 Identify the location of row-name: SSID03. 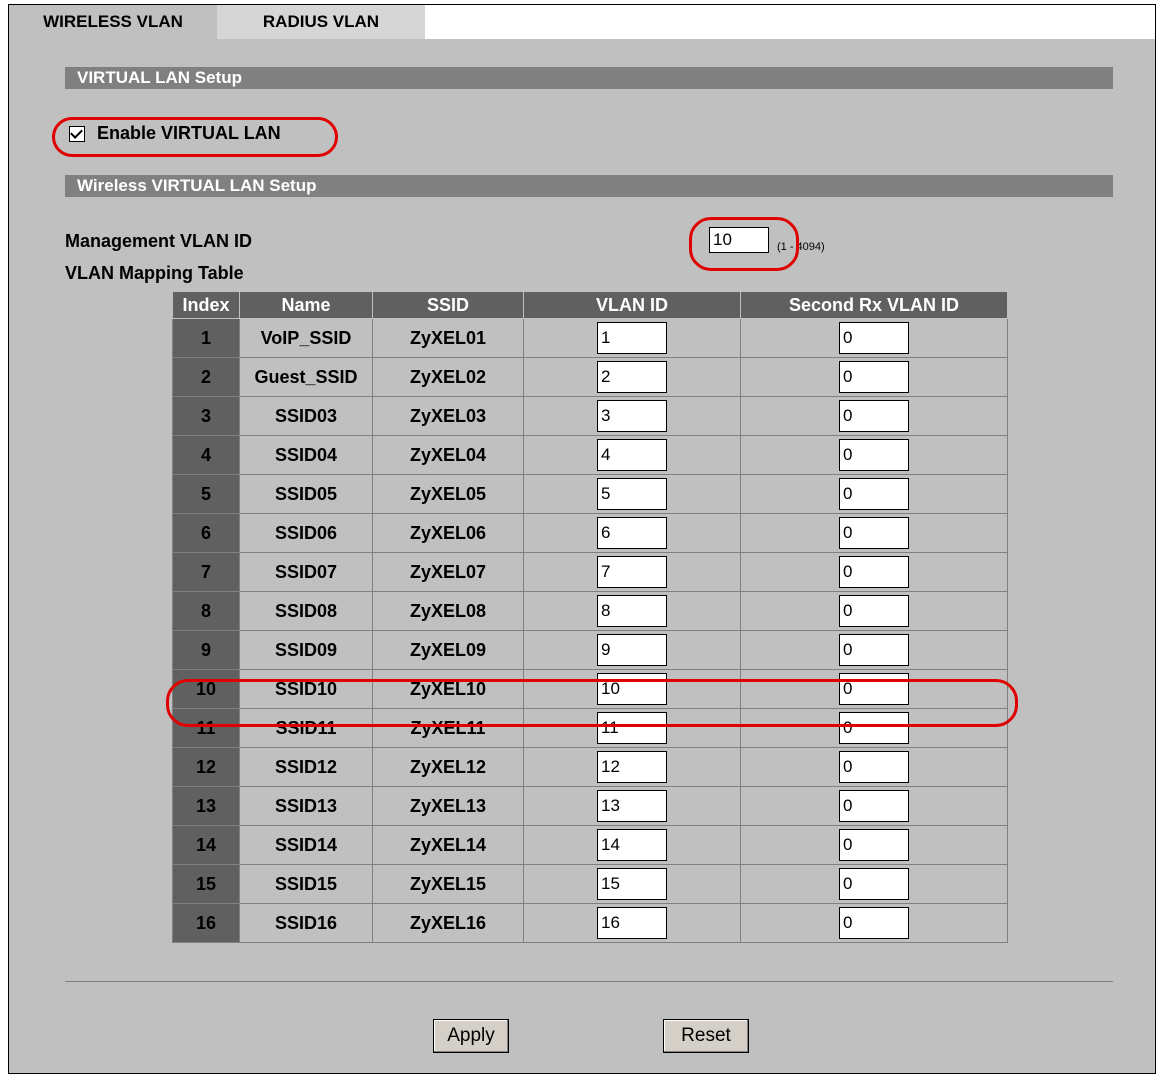
(306, 416).